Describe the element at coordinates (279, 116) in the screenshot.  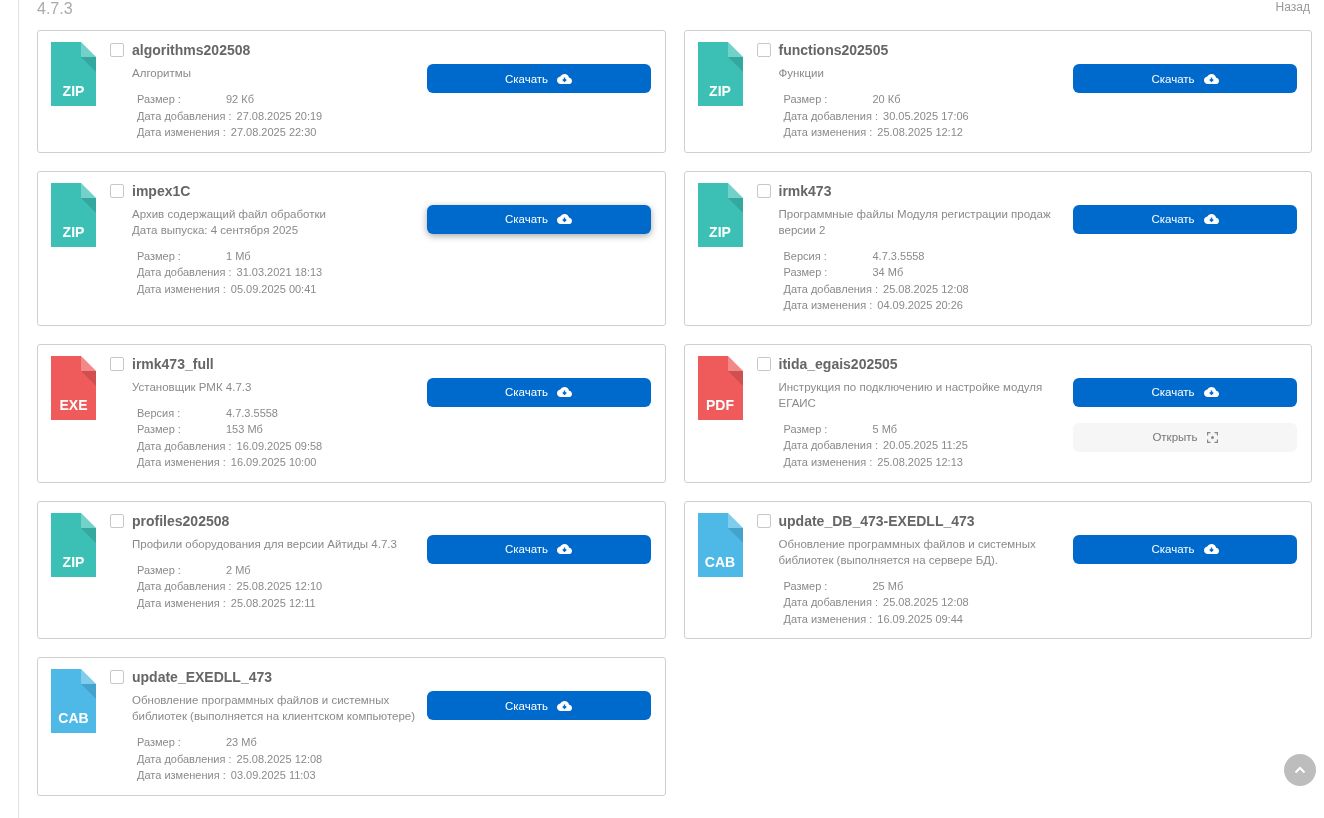
I see `meta-value: 27.08.2025 20:19` at that location.